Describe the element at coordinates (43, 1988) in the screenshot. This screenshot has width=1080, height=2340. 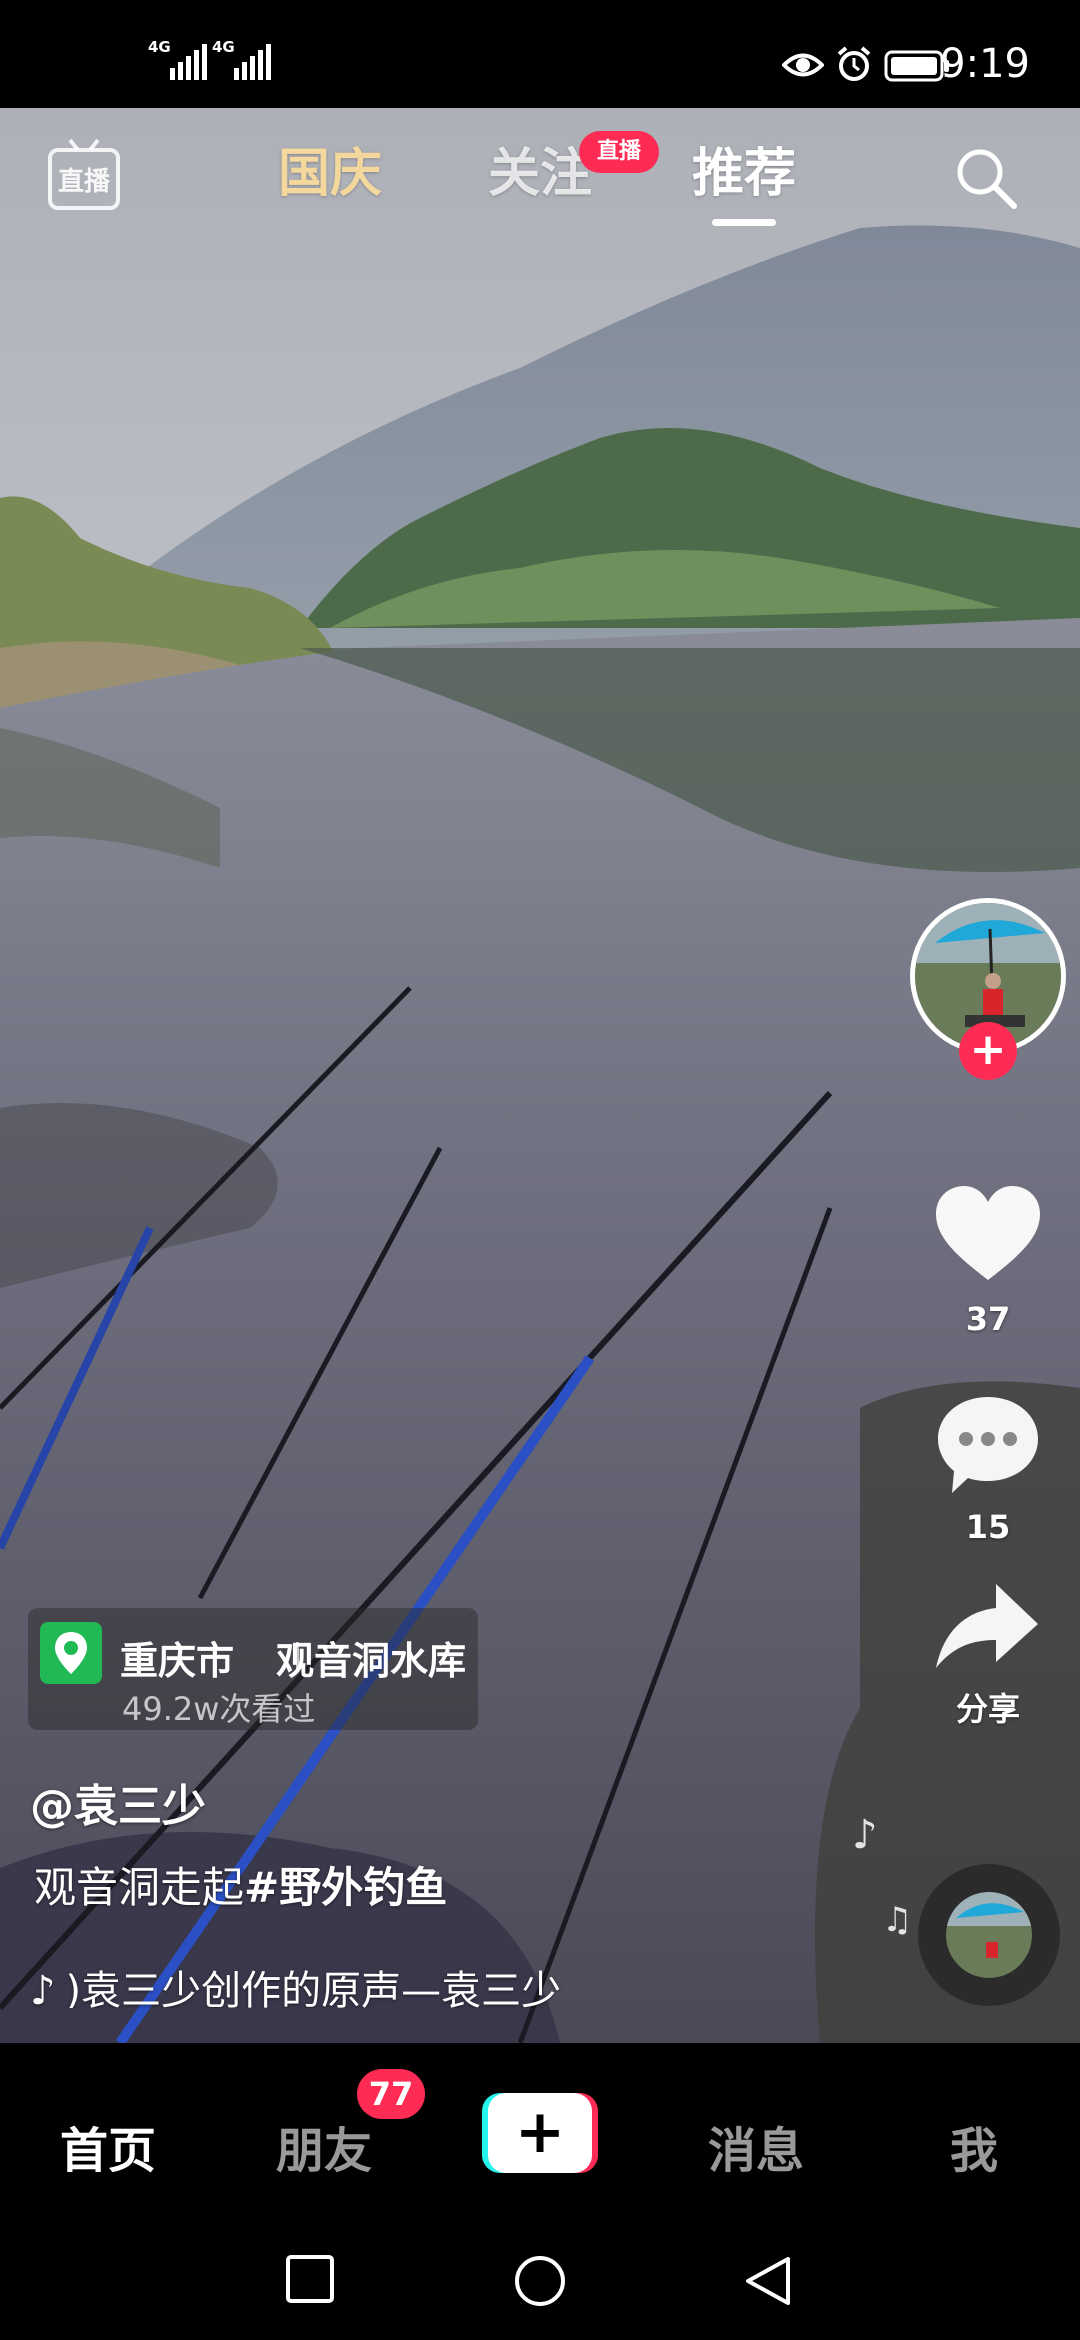
I see `tiktok-note-icon: ♪` at that location.